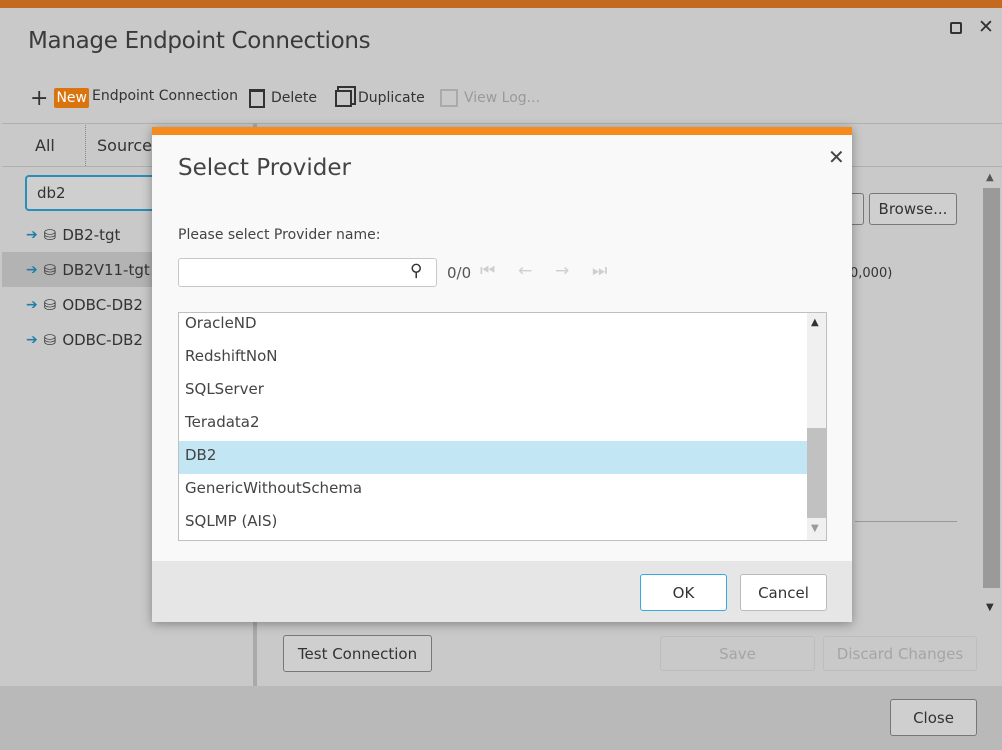 This screenshot has width=1002, height=750. What do you see at coordinates (95, 193) in the screenshot?
I see `endpoint-search-input: db2` at bounding box center [95, 193].